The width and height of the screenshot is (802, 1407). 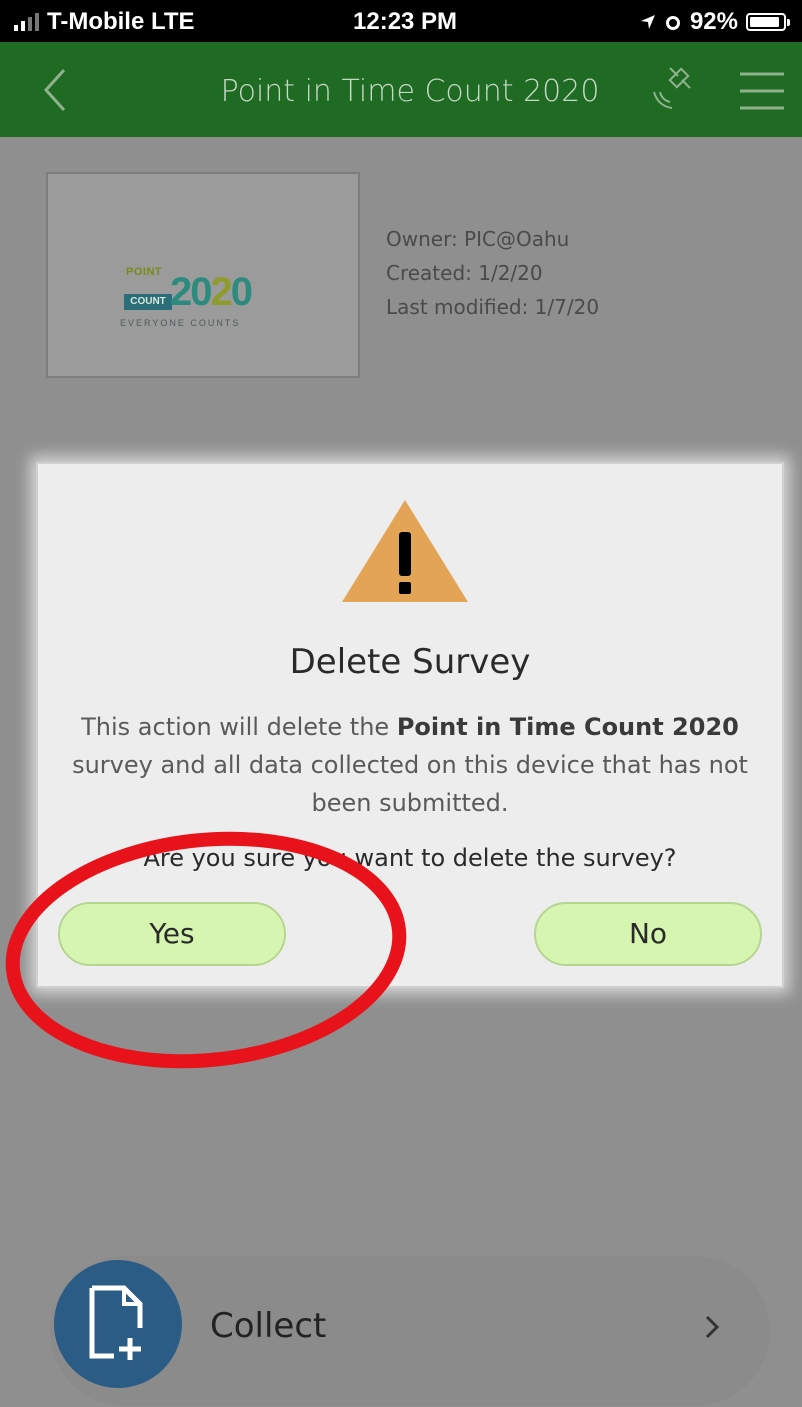 What do you see at coordinates (712, 1327) in the screenshot?
I see `chevron-right-icon` at bounding box center [712, 1327].